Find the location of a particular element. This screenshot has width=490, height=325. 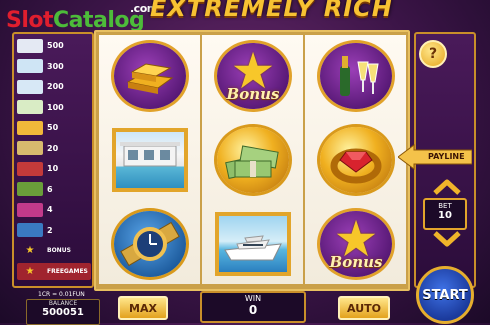

paytable-row: 10 is located at coordinates (54, 168).